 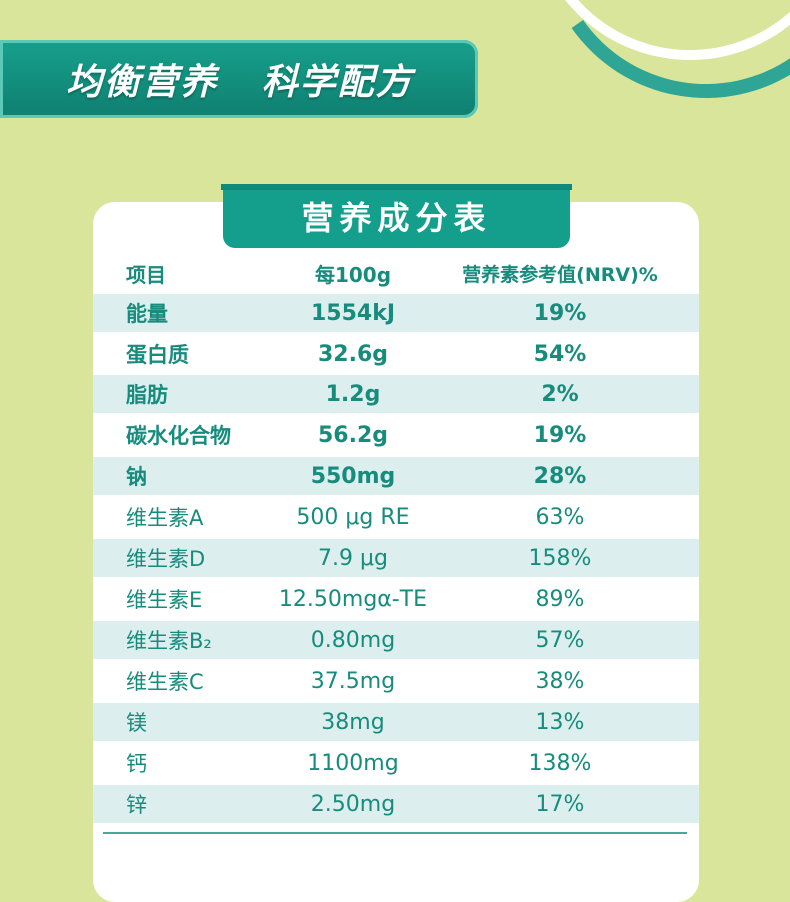 I want to click on row-item: 维生素E, so click(x=164, y=600).